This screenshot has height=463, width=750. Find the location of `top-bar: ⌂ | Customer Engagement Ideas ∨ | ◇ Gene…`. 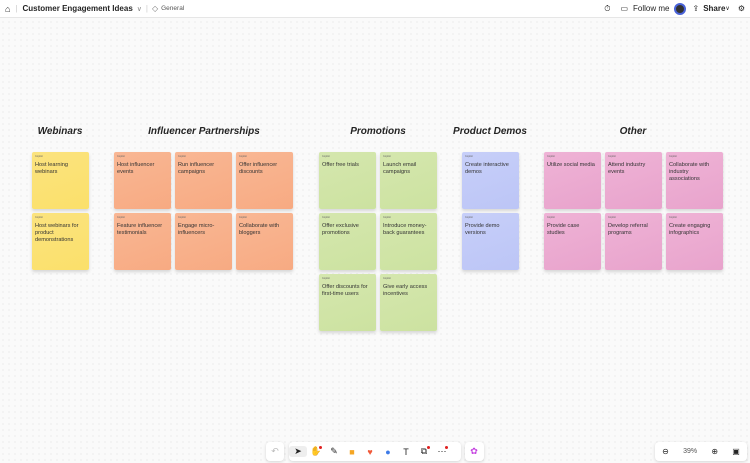

top-bar: ⌂ | Customer Engagement Ideas ∨ | ◇ Gene… is located at coordinates (375, 9).